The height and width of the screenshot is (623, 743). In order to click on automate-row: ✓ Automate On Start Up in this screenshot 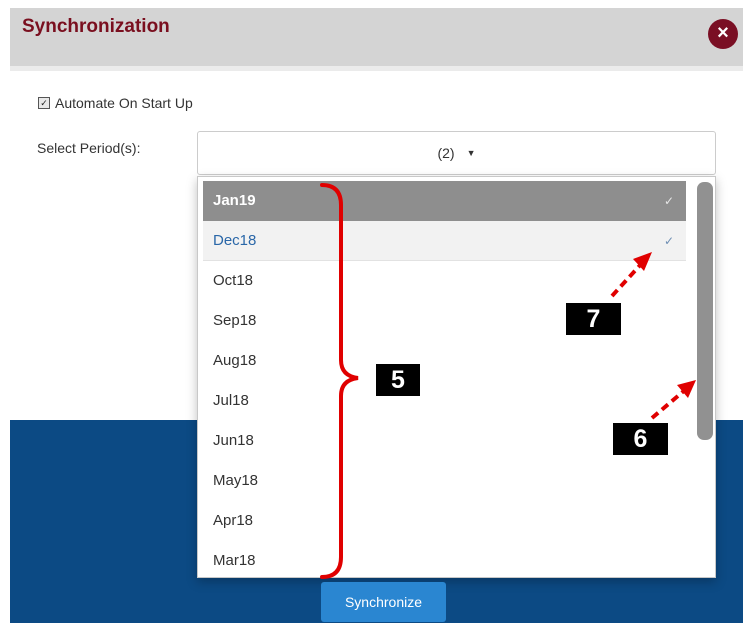, I will do `click(115, 103)`.